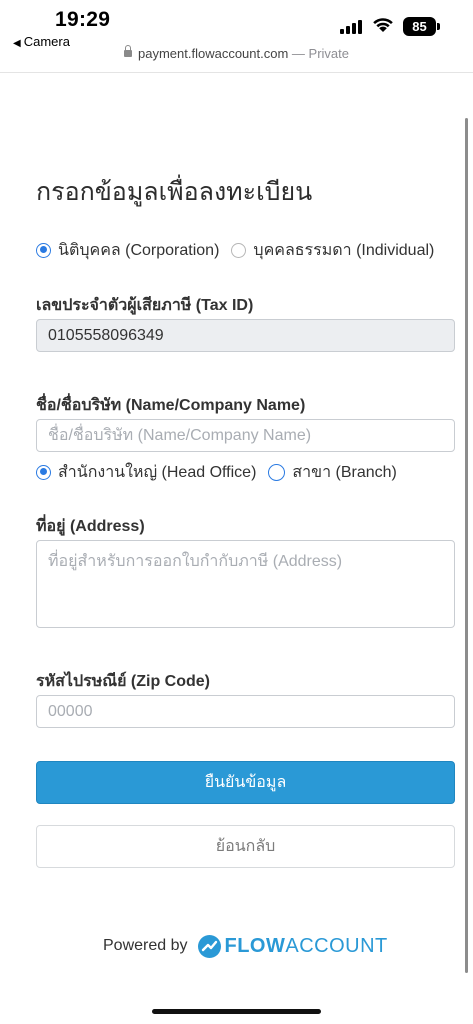 The width and height of the screenshot is (473, 1024). Describe the element at coordinates (245, 435) in the screenshot. I see `name-field` at that location.